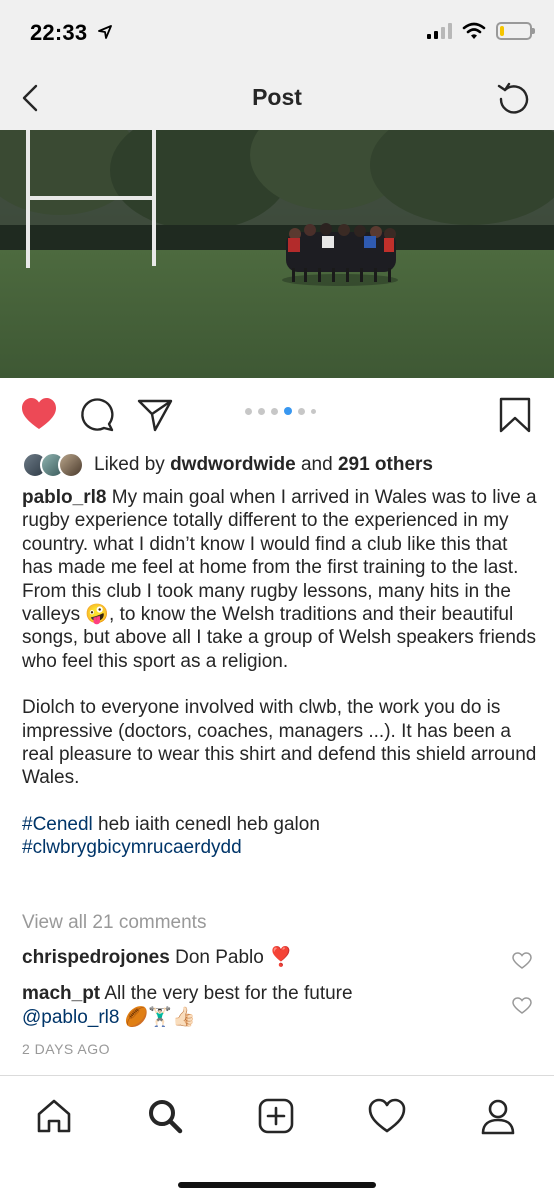 The height and width of the screenshot is (1200, 554). What do you see at coordinates (59, 32) in the screenshot?
I see `clock-text: 22:33` at bounding box center [59, 32].